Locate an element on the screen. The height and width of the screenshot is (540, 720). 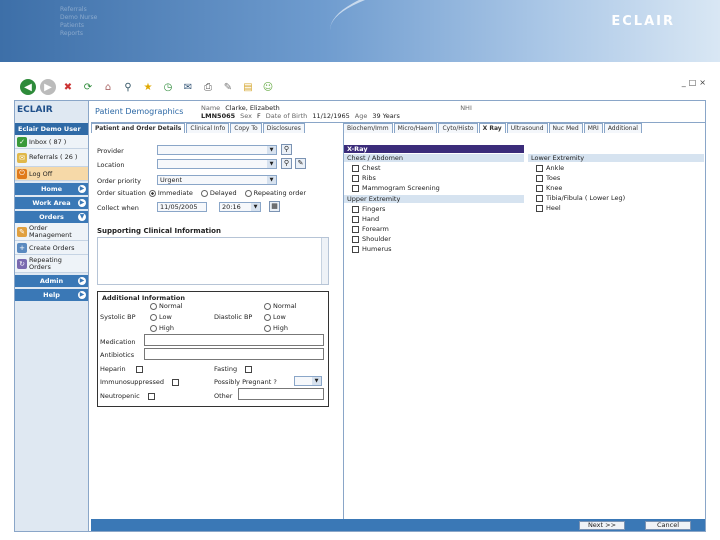
other-label: Other is located at coordinates (223, 396).